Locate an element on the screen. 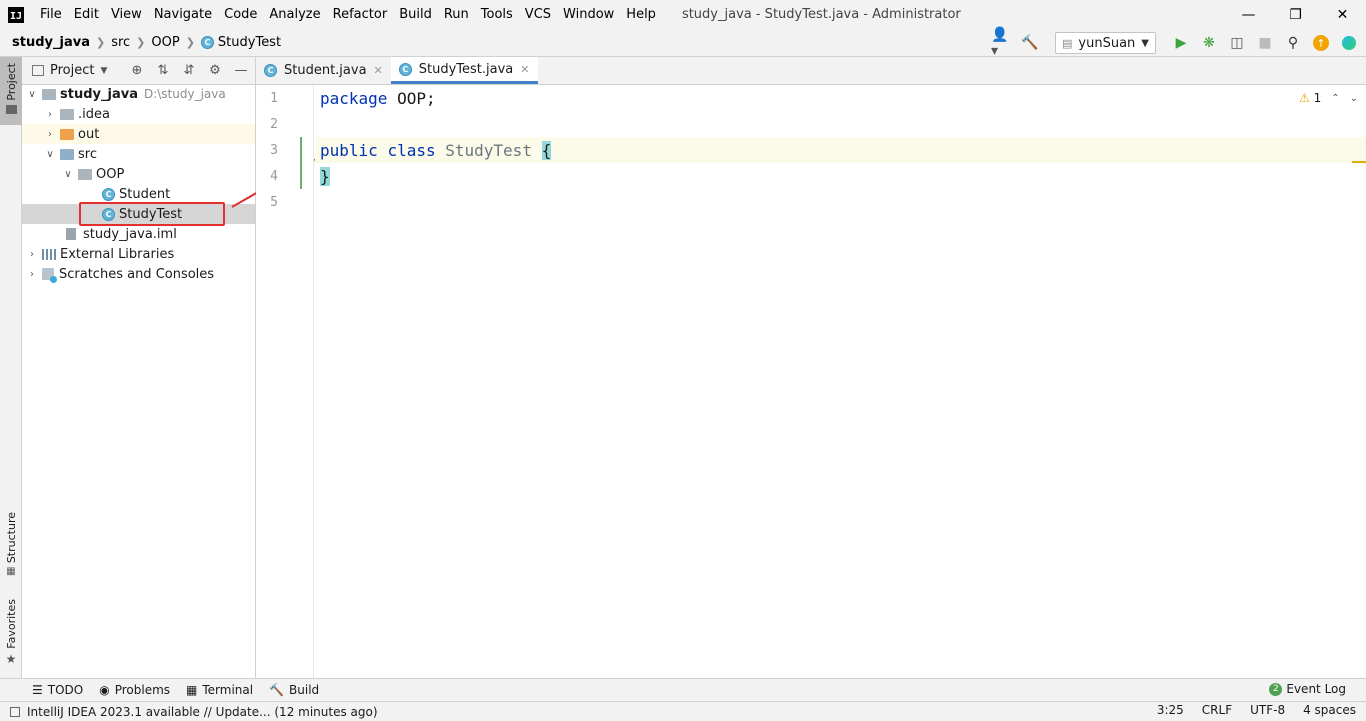  tree-item-external-libraries: › External Libraries is located at coordinates (138, 254).